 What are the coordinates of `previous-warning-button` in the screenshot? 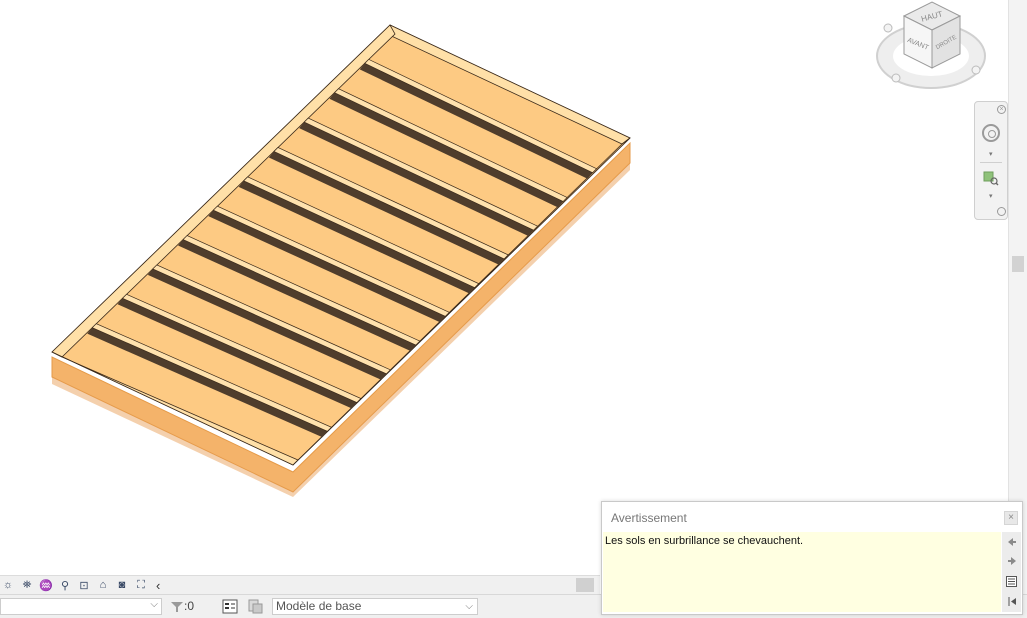 It's located at (1011, 542).